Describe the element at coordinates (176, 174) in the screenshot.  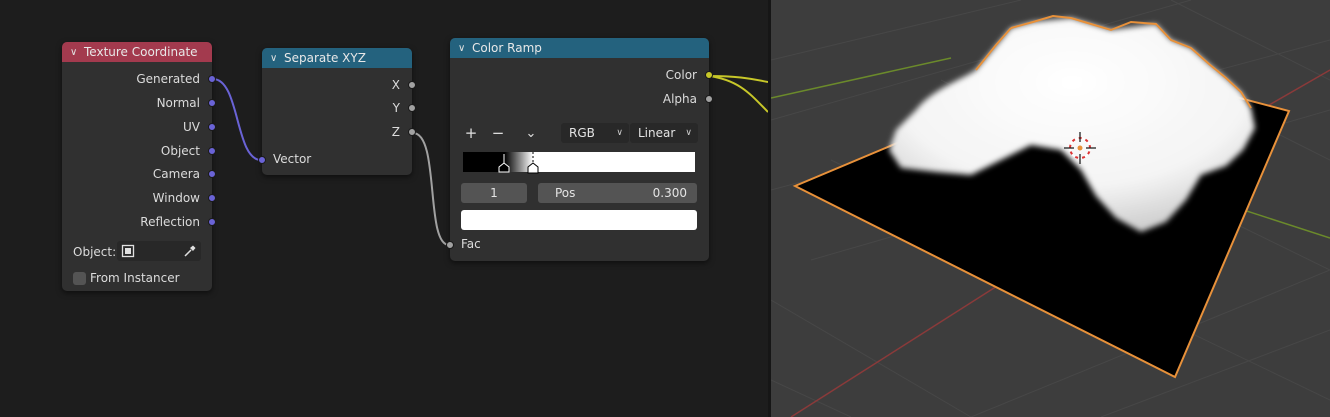
I see `output-camera-label: Camera` at that location.